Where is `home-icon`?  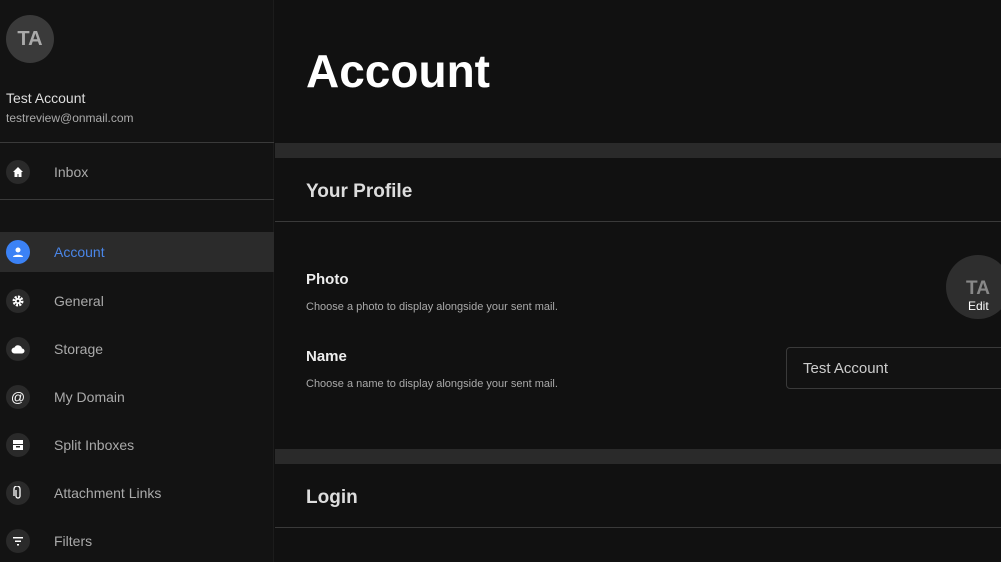
home-icon is located at coordinates (18, 172).